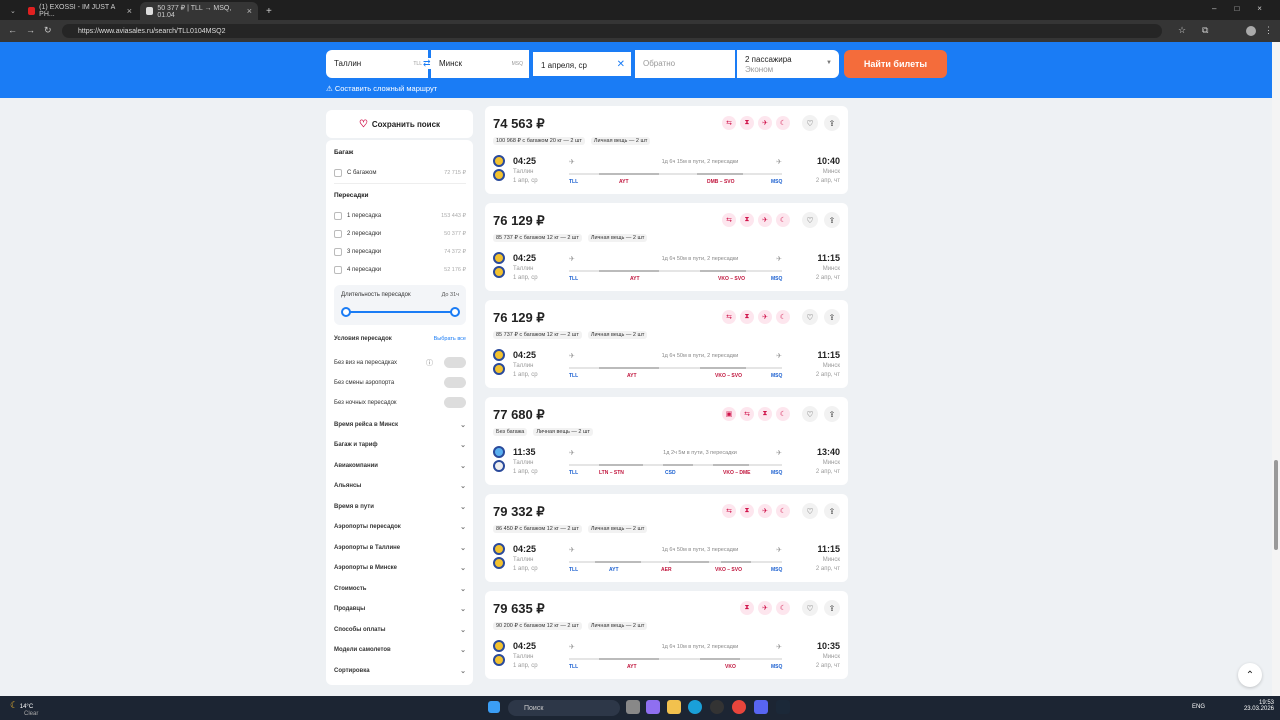 The image size is (1280, 720). What do you see at coordinates (30, 30) in the screenshot?
I see `forward-icon: →` at bounding box center [30, 30].